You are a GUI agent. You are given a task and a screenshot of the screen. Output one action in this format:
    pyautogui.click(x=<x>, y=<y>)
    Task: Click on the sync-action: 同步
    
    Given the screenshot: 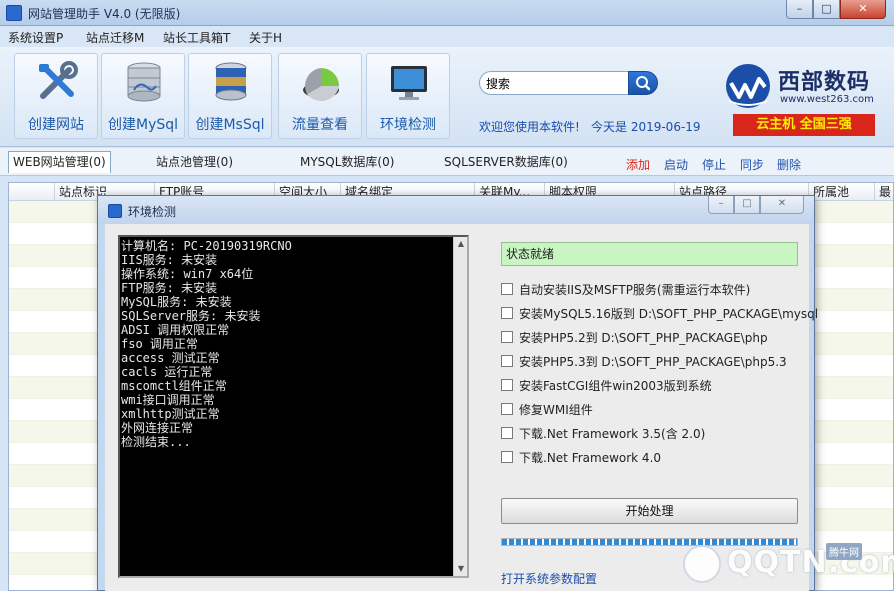 What is the action you would take?
    pyautogui.click(x=752, y=164)
    